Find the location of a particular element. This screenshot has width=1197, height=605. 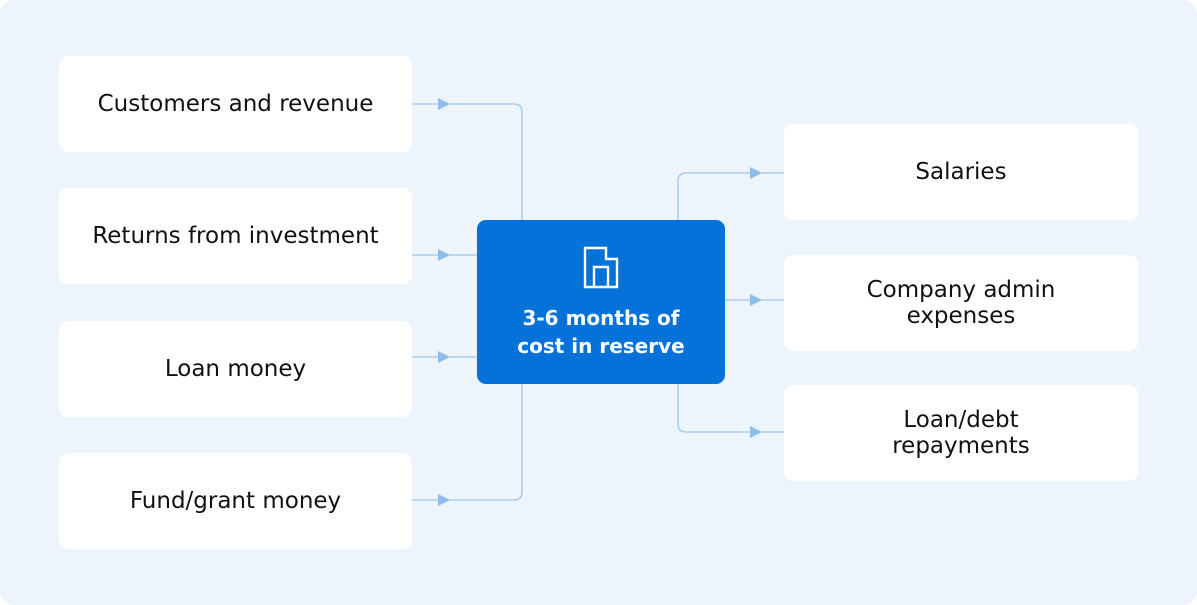

source-box-fund: Fund/grant money is located at coordinates (235, 501).